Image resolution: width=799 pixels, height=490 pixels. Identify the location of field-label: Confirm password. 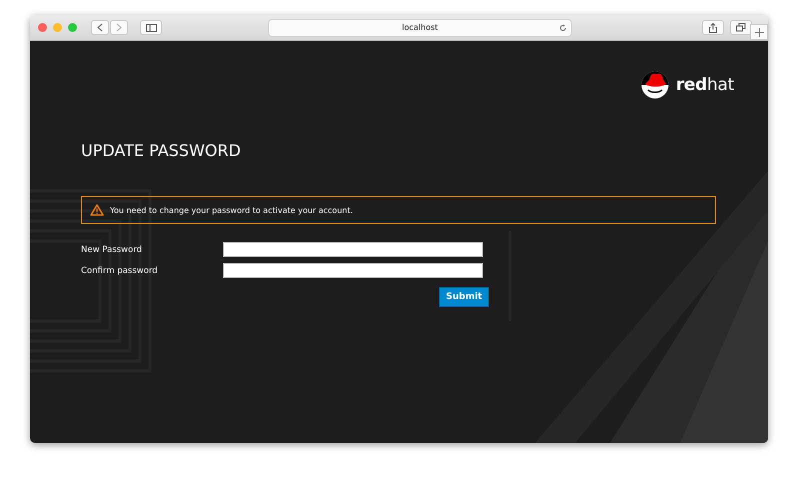
(120, 271).